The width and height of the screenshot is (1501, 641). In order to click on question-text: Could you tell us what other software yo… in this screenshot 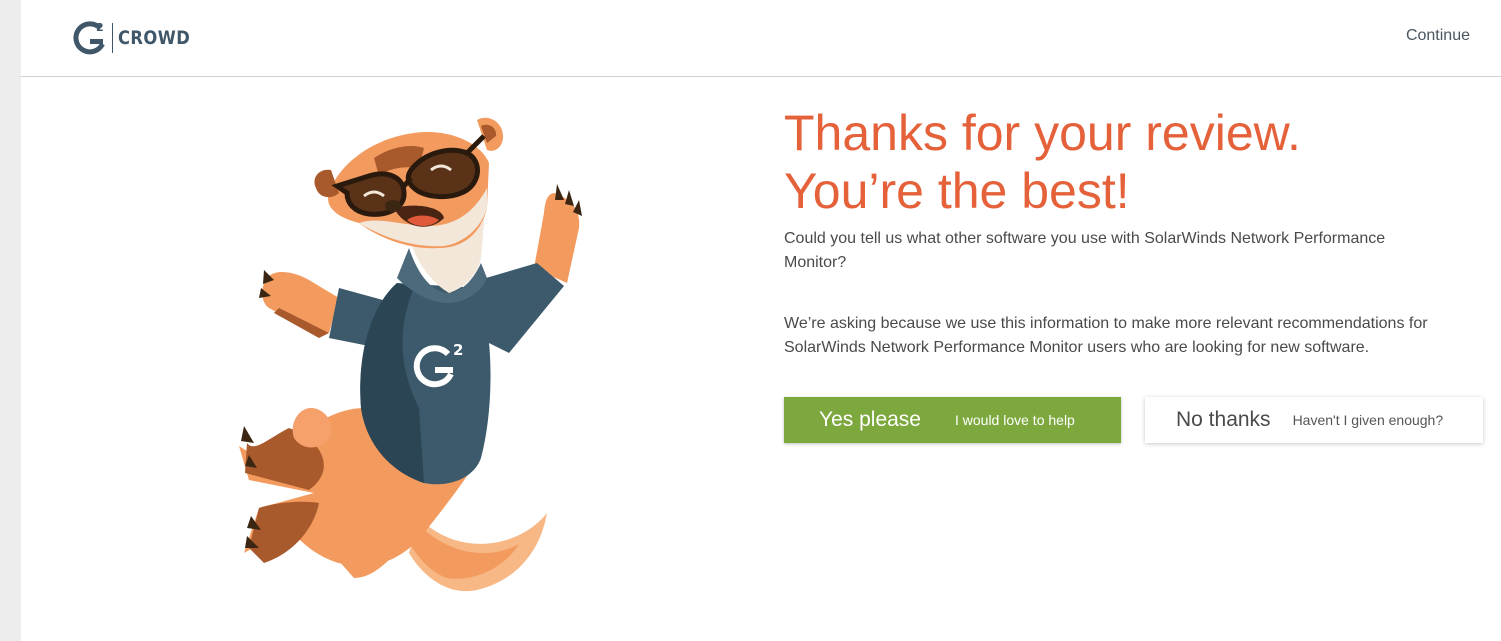, I will do `click(1085, 250)`.